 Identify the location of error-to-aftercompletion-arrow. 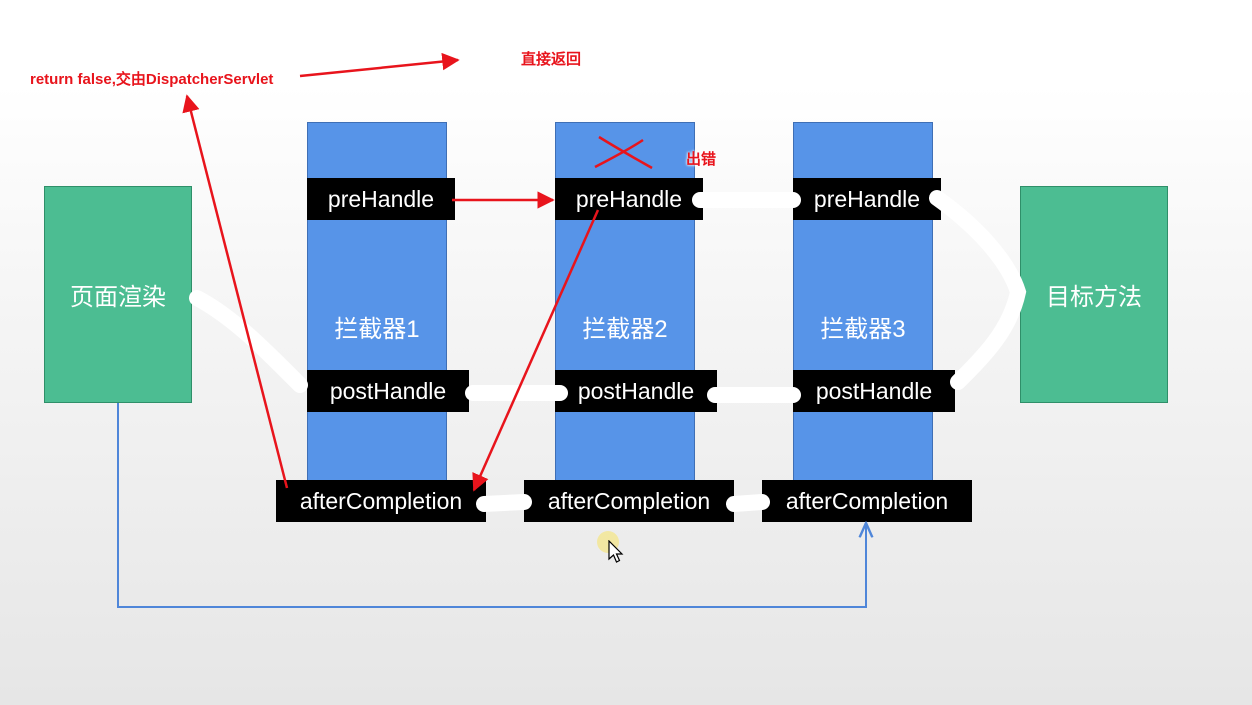
(536, 350).